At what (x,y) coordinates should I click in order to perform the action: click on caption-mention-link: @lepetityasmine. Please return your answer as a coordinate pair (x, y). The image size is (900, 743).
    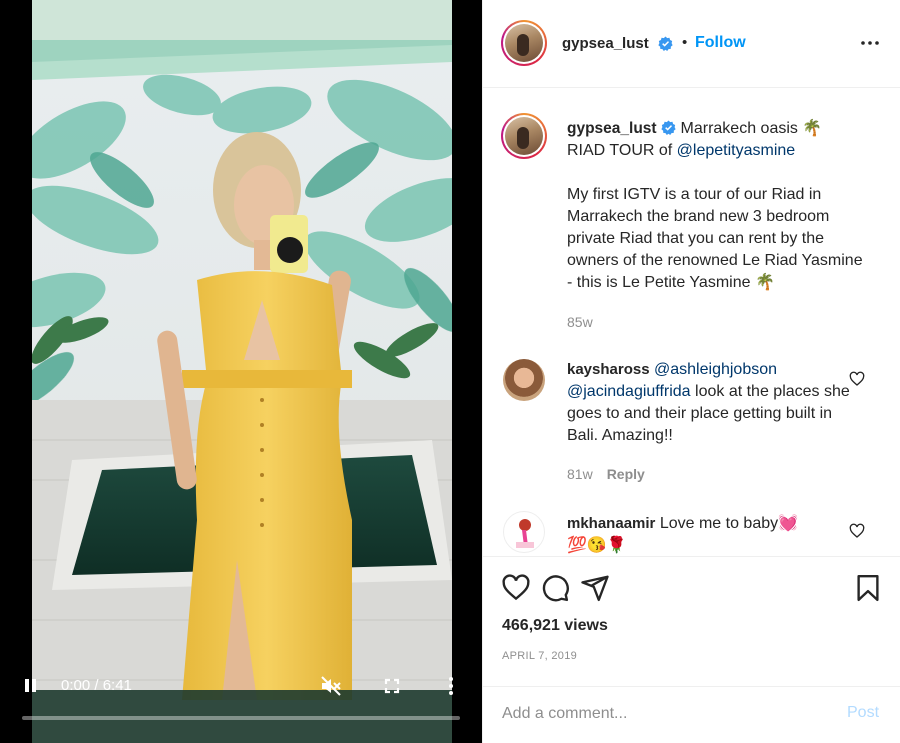
    Looking at the image, I should click on (736, 150).